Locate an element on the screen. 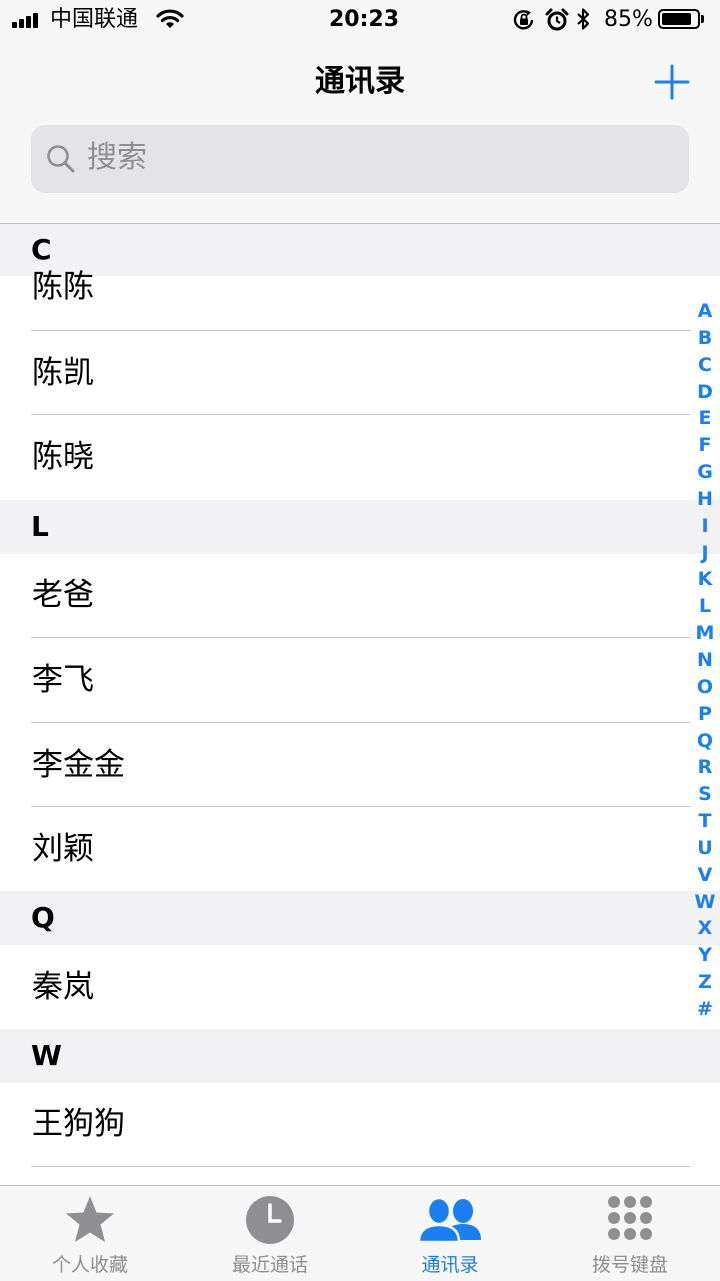 Image resolution: width=720 pixels, height=1281 pixels. index-letter: A is located at coordinates (705, 311).